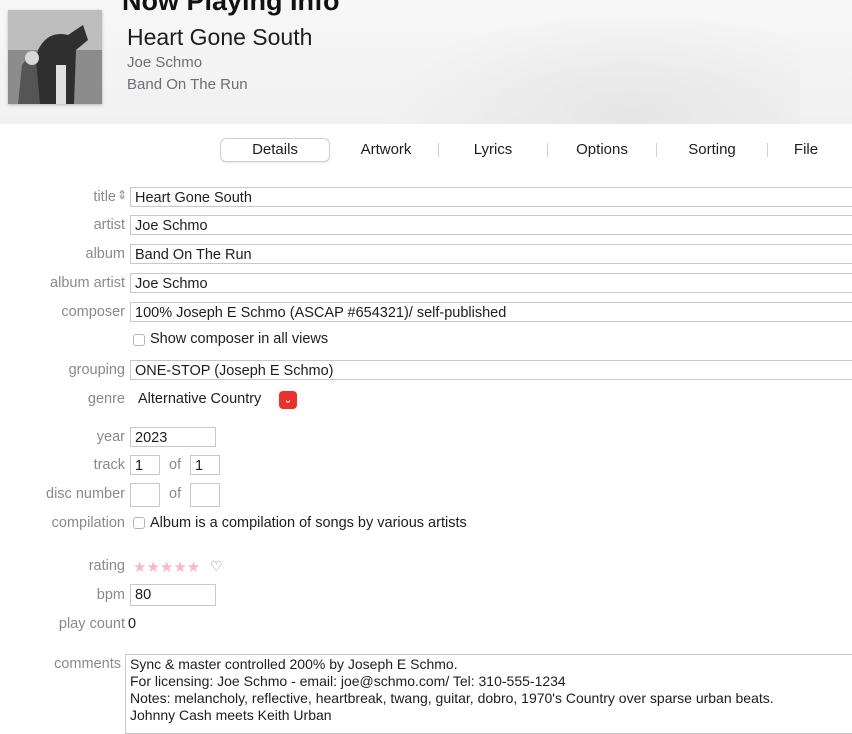  Describe the element at coordinates (491, 197) in the screenshot. I see `title-field: Heart Gone South` at that location.